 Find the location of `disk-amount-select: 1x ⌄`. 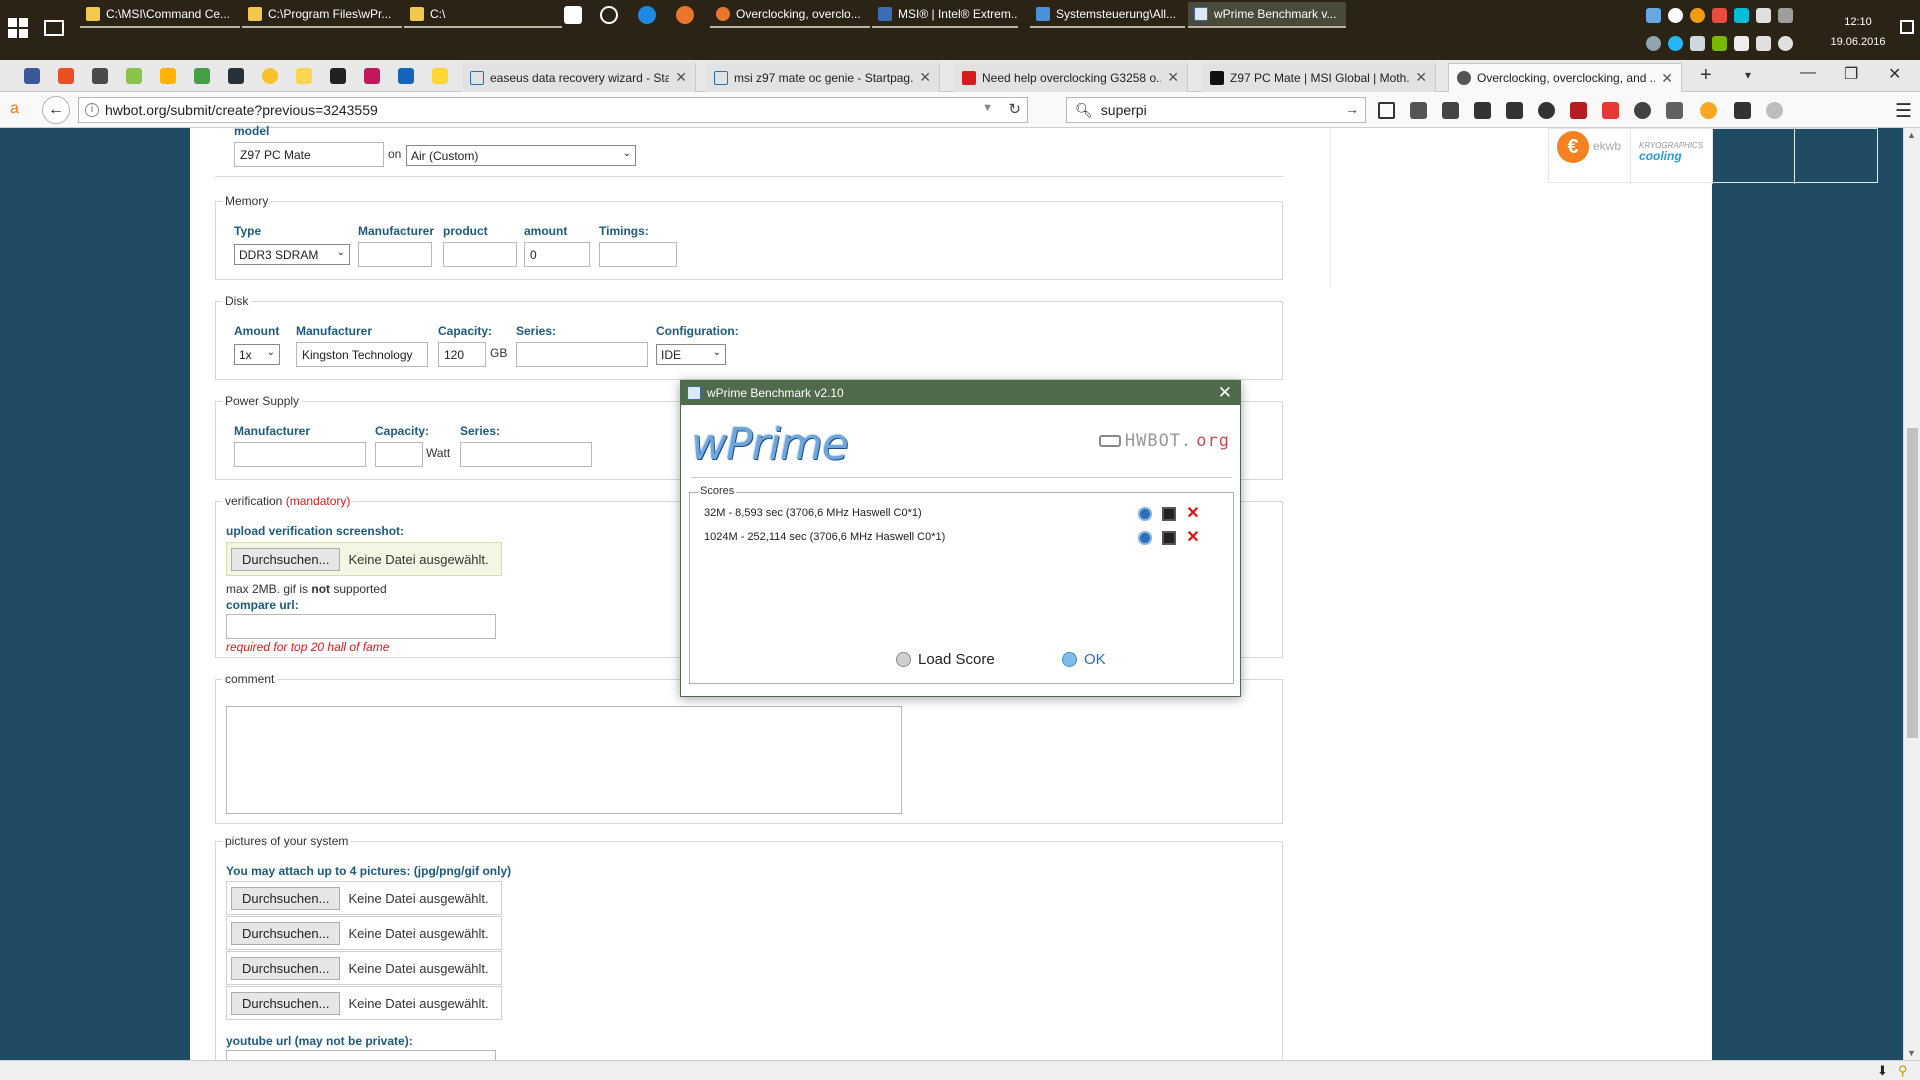

disk-amount-select: 1x ⌄ is located at coordinates (257, 354).